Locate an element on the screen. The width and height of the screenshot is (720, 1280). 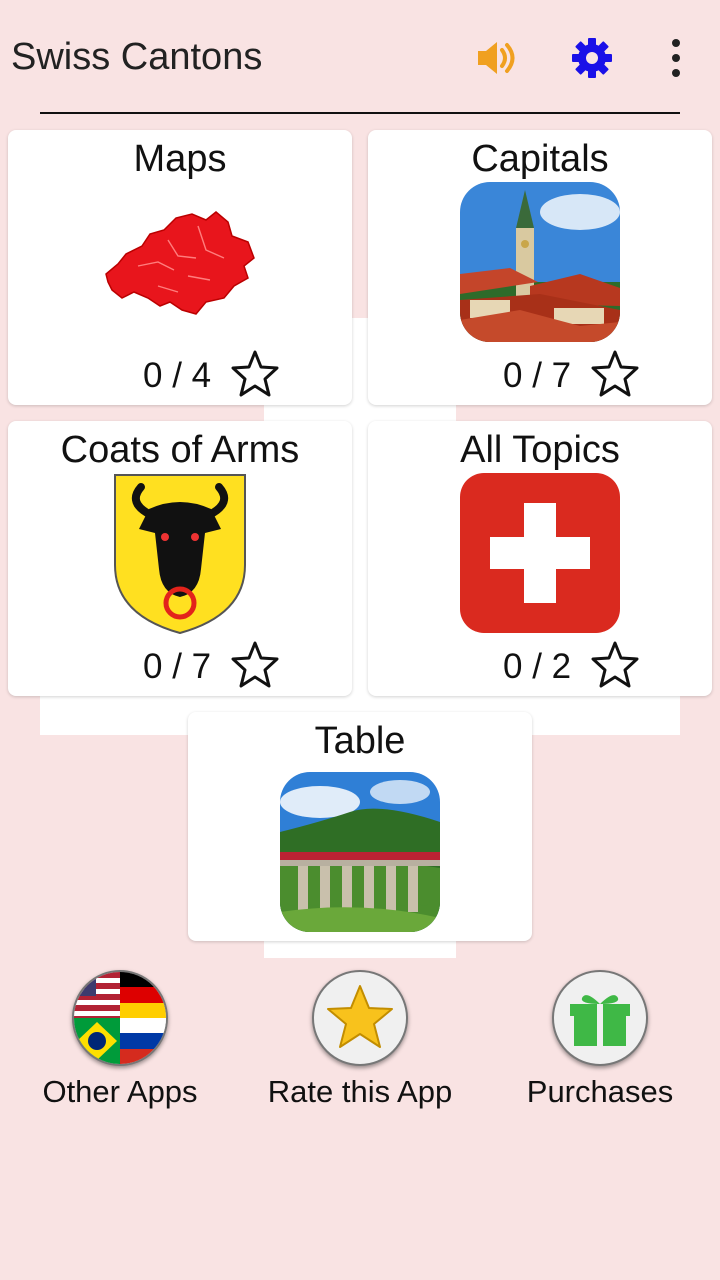
flags-icon is located at coordinates (120, 1018).